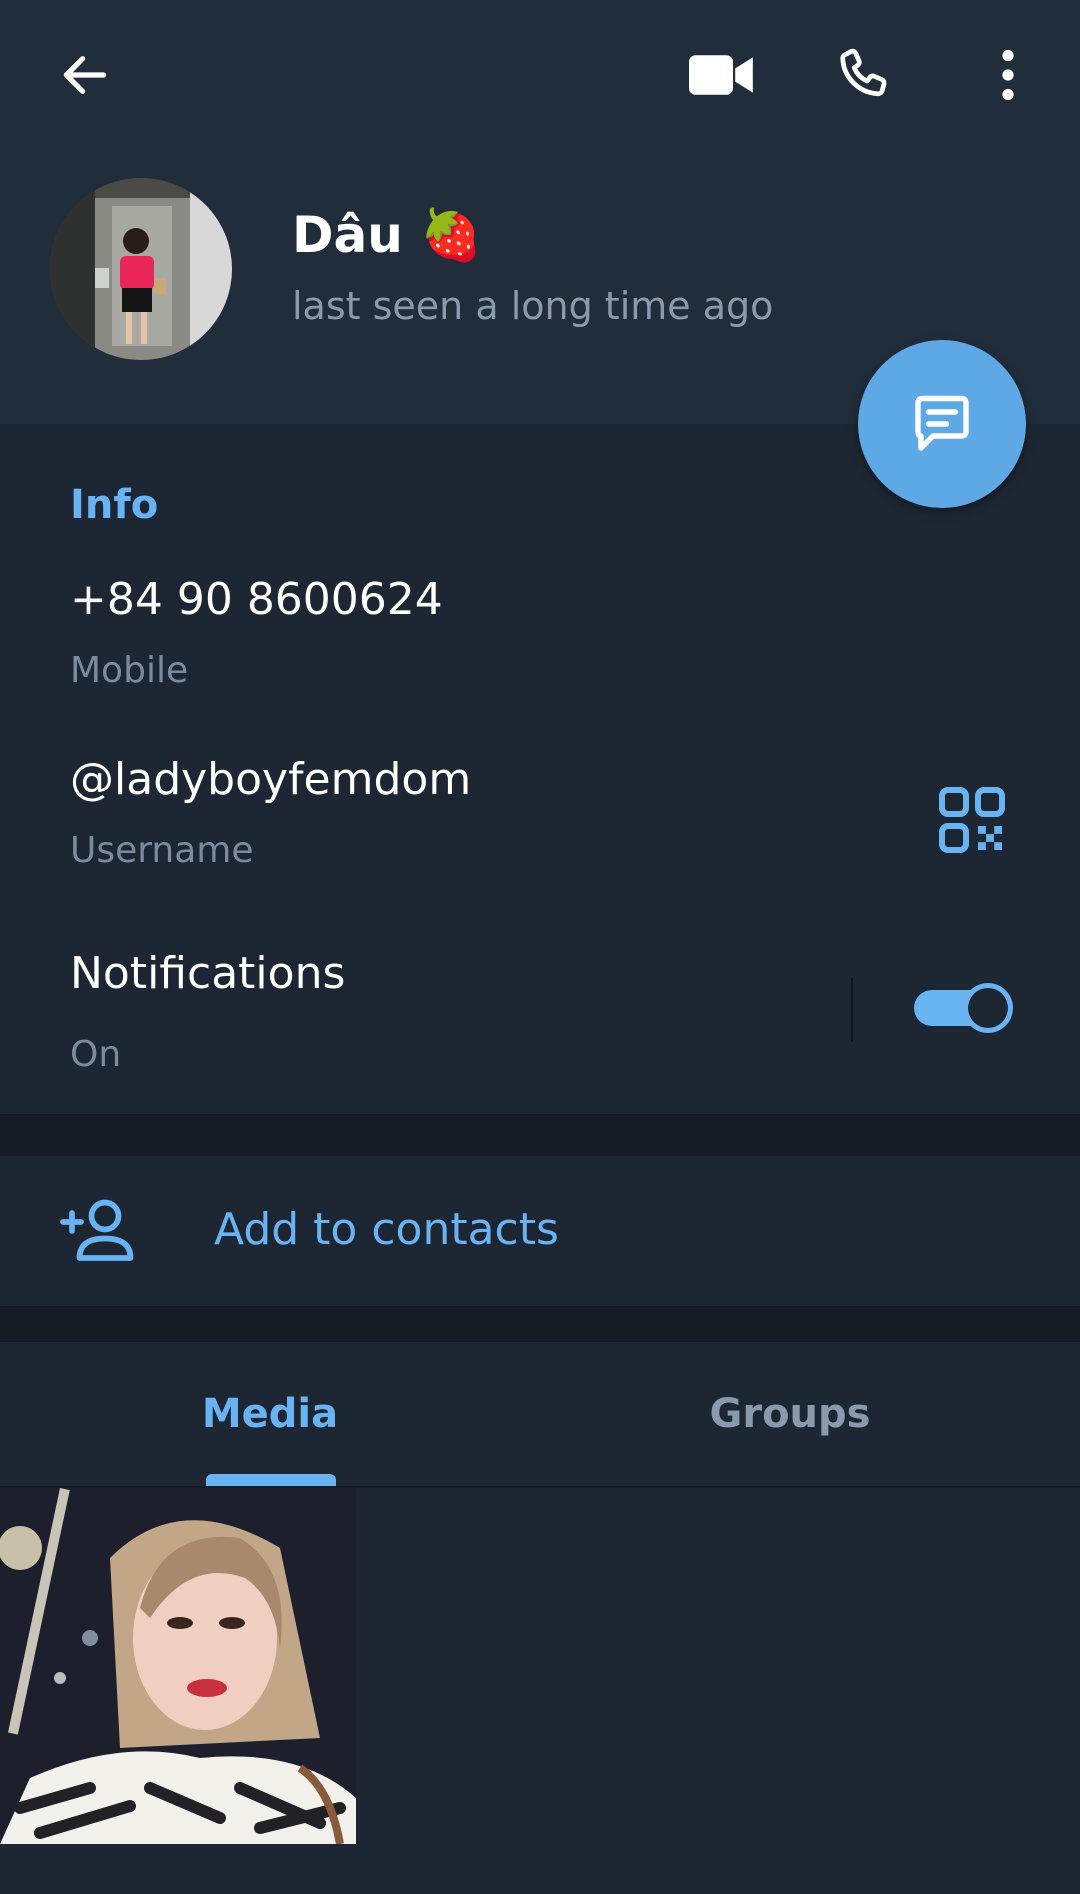  Describe the element at coordinates (790, 1414) in the screenshot. I see `tab-groups: Groups` at that location.